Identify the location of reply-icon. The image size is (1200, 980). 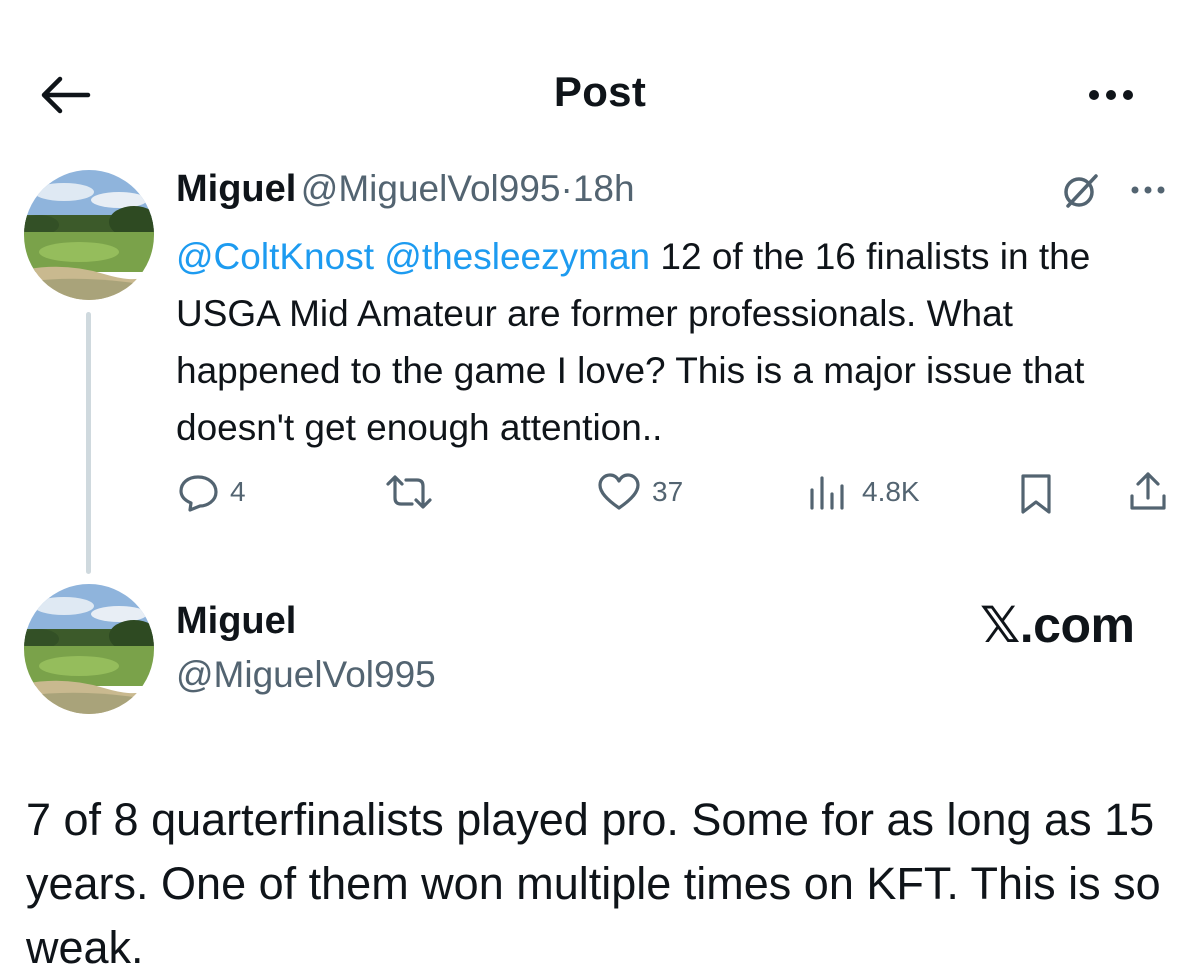
(198, 493).